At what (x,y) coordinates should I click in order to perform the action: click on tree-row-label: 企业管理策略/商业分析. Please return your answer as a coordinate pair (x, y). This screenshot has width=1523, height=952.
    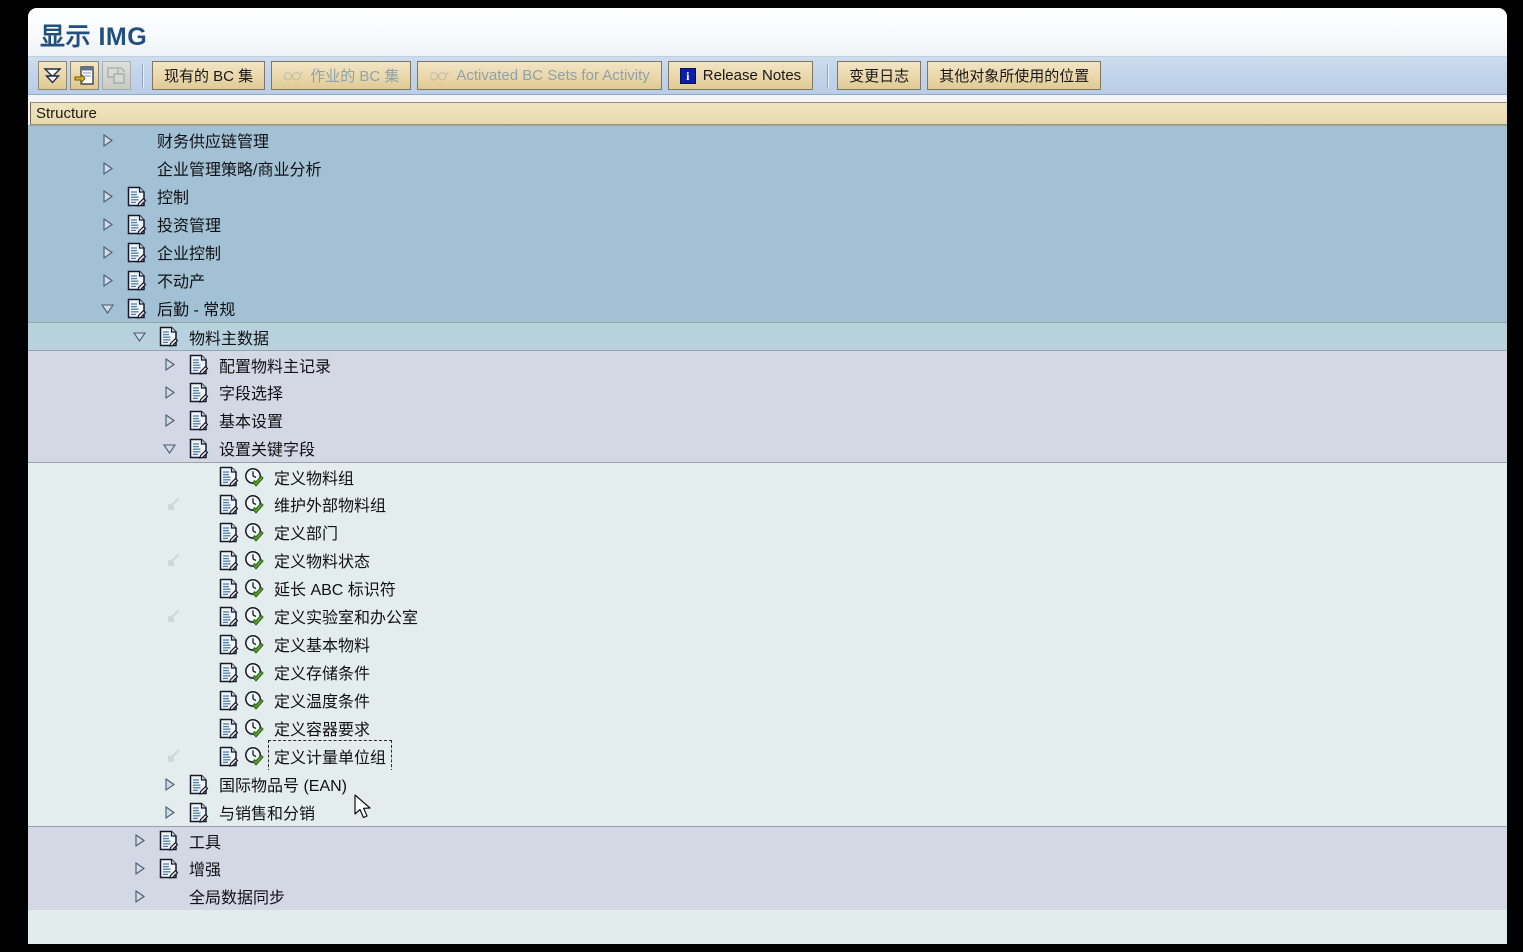
    Looking at the image, I should click on (239, 168).